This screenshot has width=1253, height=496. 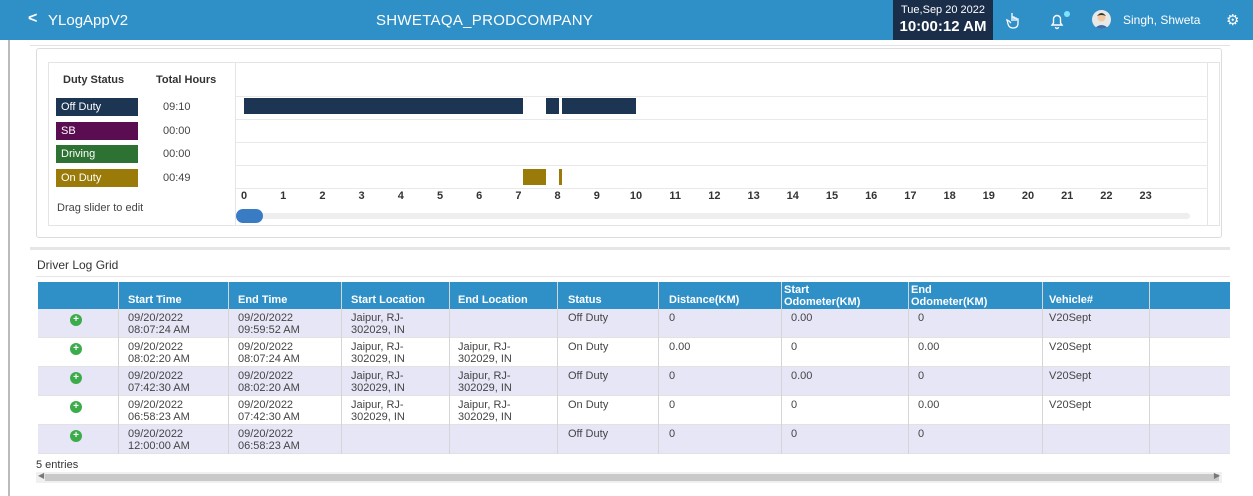 What do you see at coordinates (32, 19) in the screenshot?
I see `back-chevron-icon: <` at bounding box center [32, 19].